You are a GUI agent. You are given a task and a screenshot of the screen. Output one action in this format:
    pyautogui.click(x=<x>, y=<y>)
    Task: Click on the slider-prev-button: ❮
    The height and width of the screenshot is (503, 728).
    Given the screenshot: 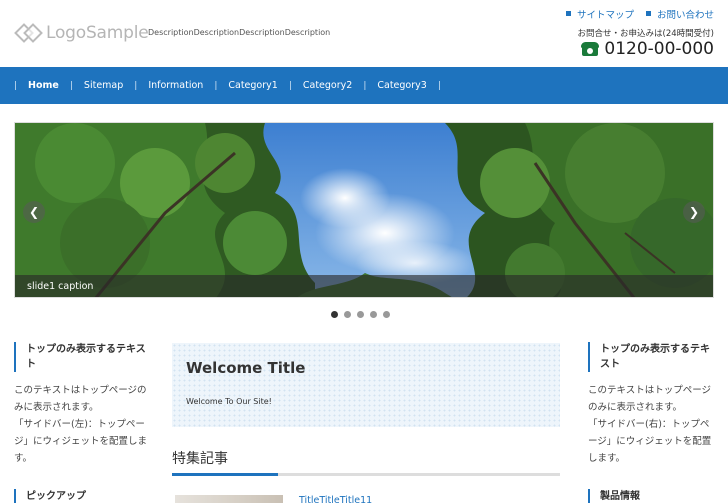 What is the action you would take?
    pyautogui.click(x=34, y=212)
    